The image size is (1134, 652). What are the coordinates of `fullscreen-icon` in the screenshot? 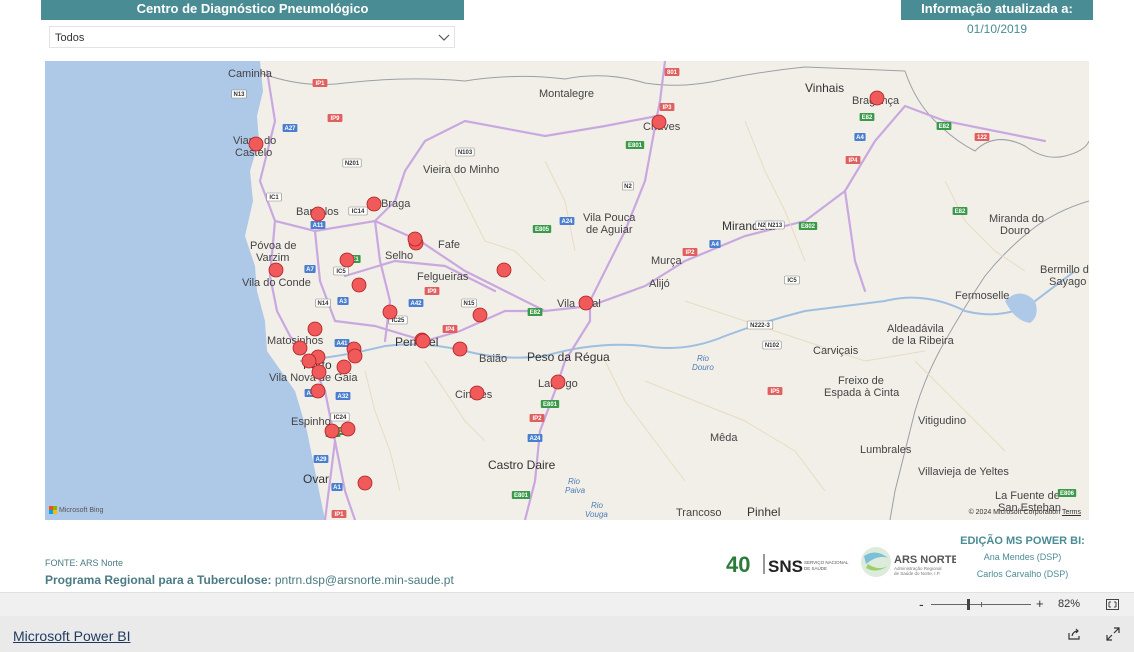 It's located at (1113, 634).